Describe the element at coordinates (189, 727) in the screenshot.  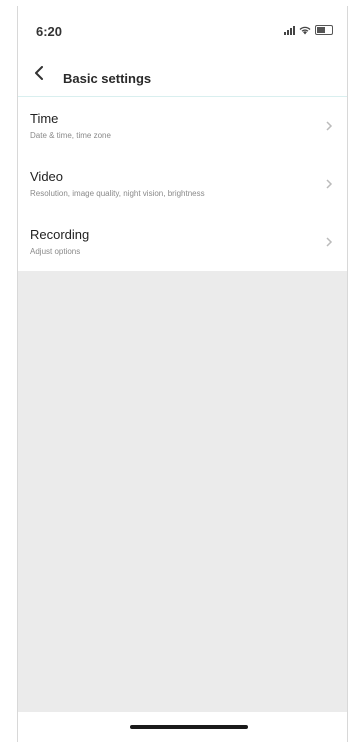
I see `home-indicator` at that location.